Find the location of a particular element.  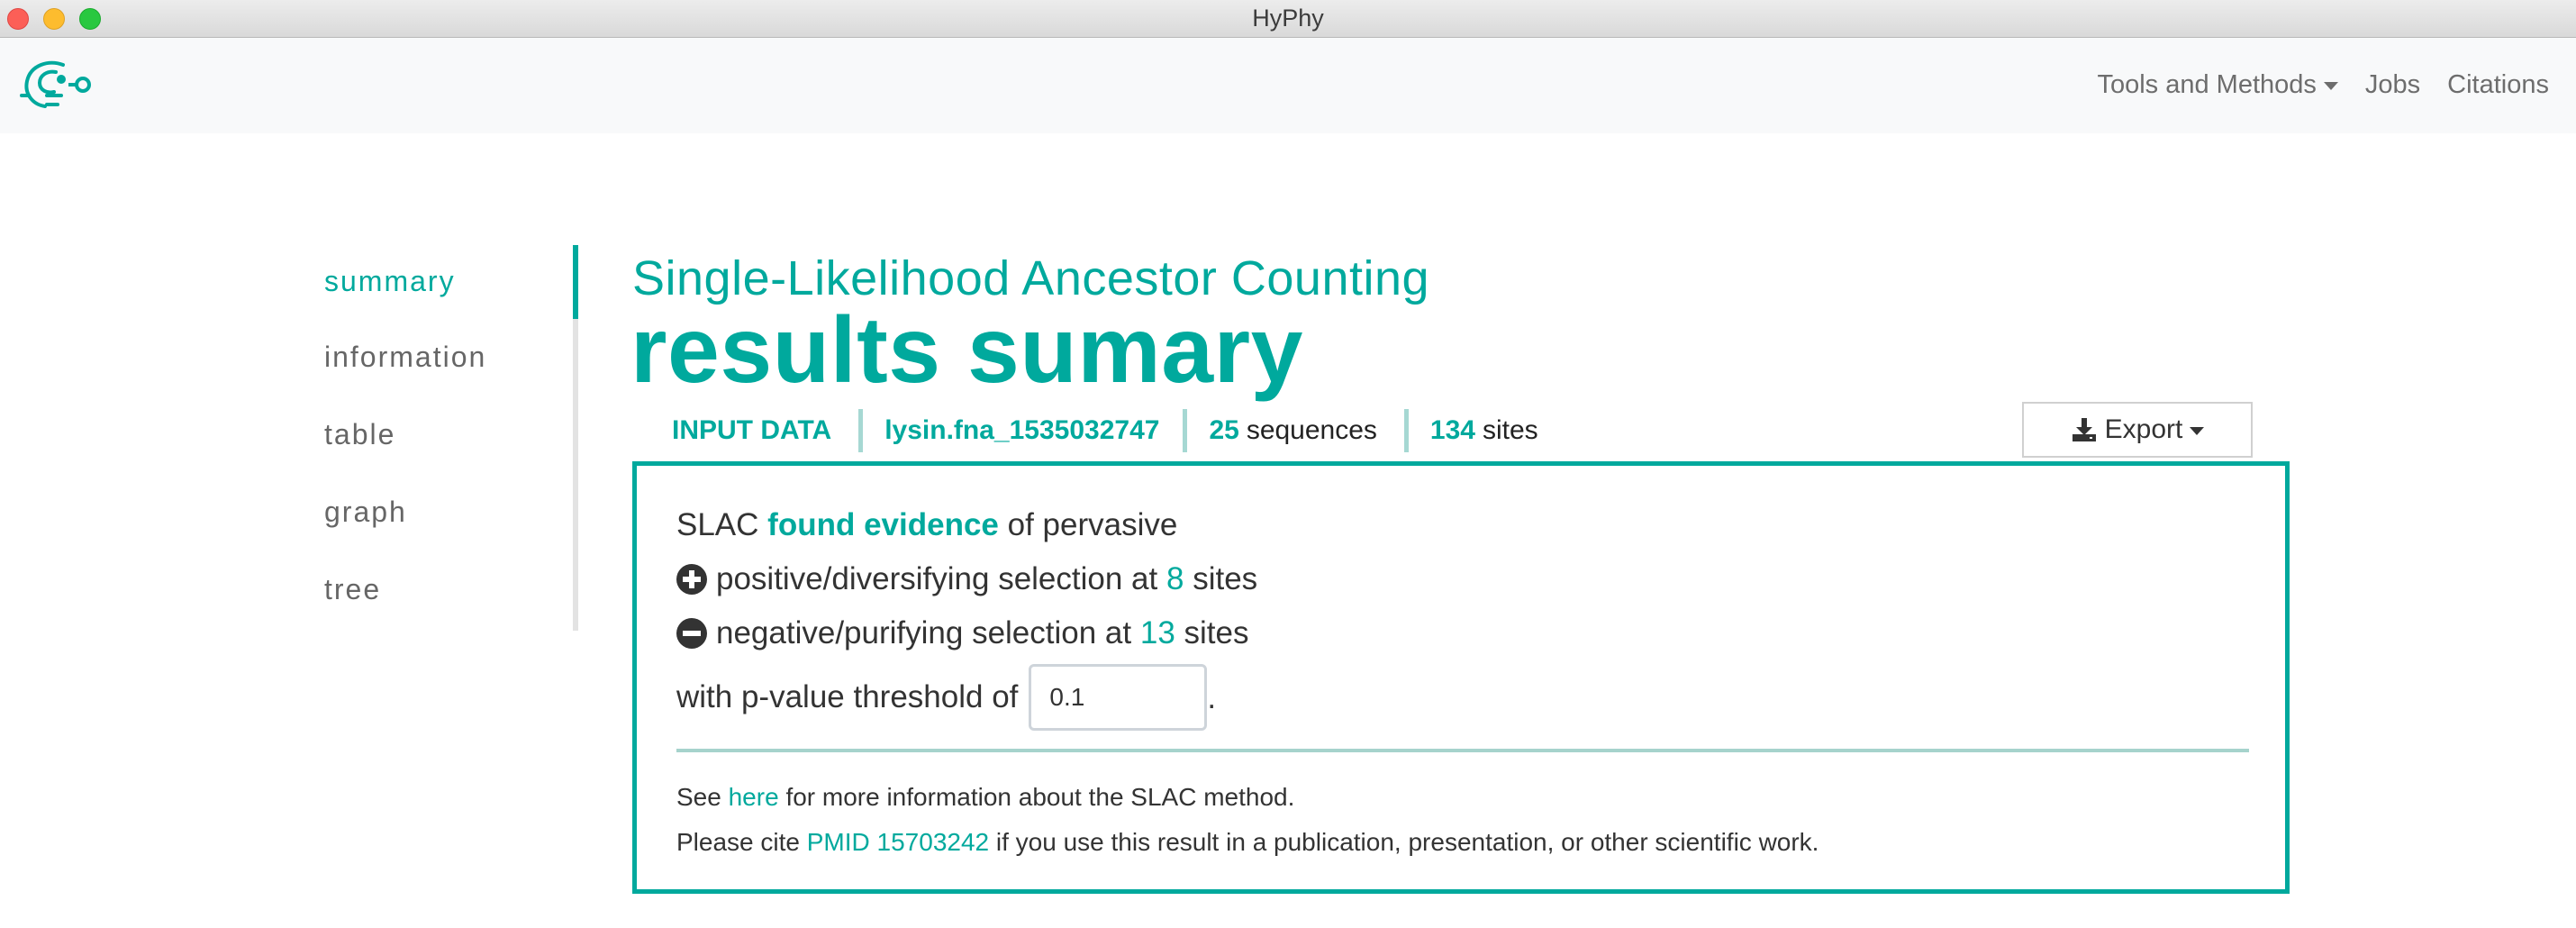

plus-circle-icon is located at coordinates (692, 579).